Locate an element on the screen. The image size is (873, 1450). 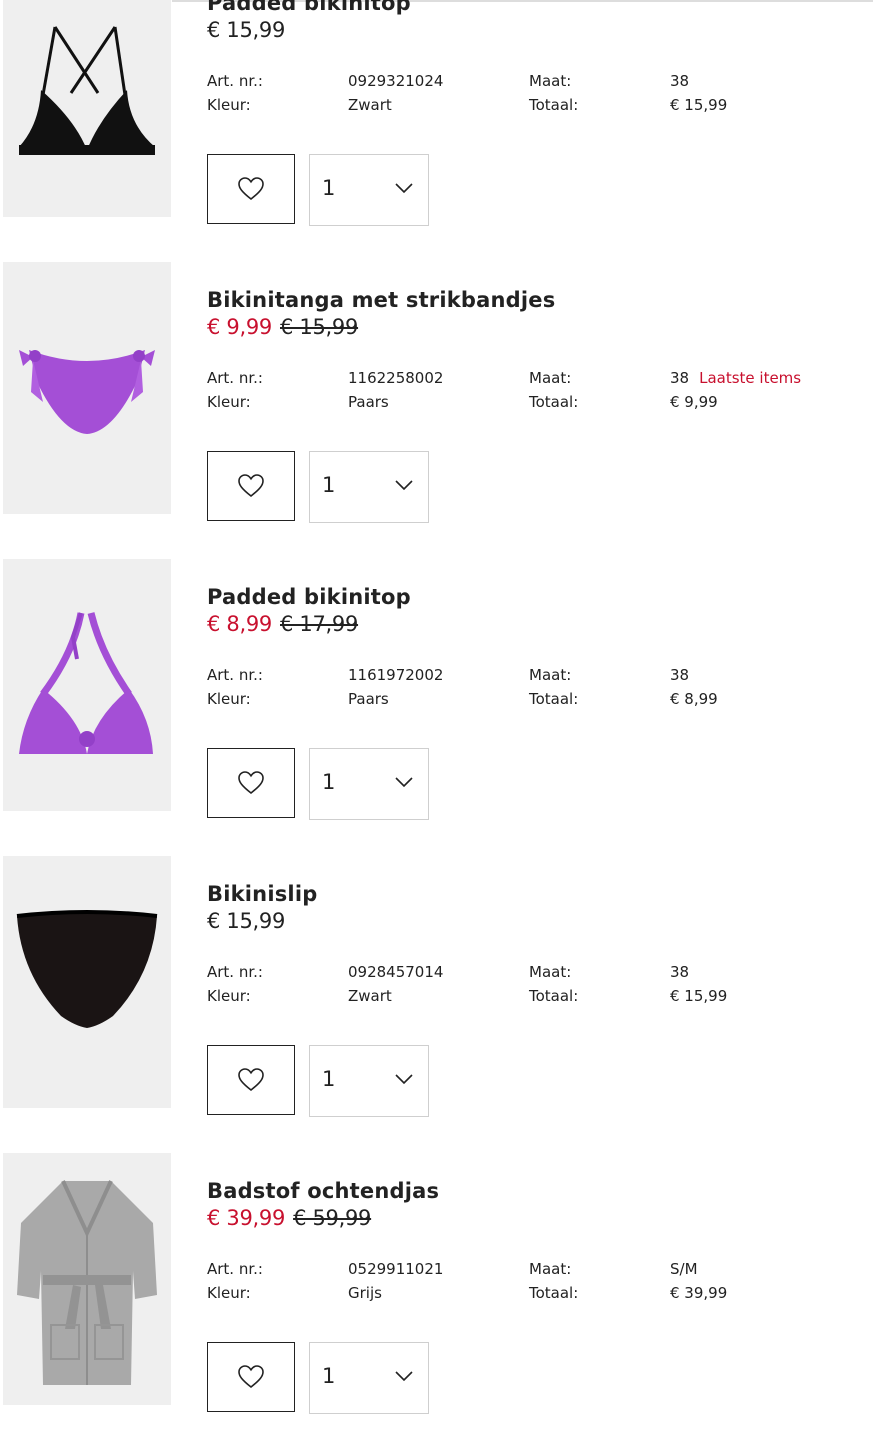
sale-price: € 39,99 is located at coordinates (246, 1218).